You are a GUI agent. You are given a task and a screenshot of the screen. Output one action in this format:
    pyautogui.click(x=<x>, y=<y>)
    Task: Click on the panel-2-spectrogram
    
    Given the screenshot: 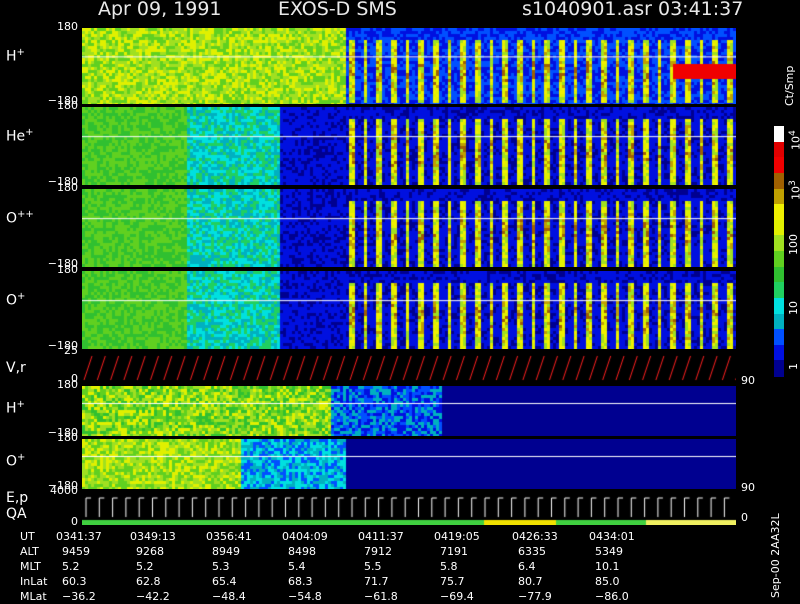 What is the action you would take?
    pyautogui.click(x=409, y=228)
    